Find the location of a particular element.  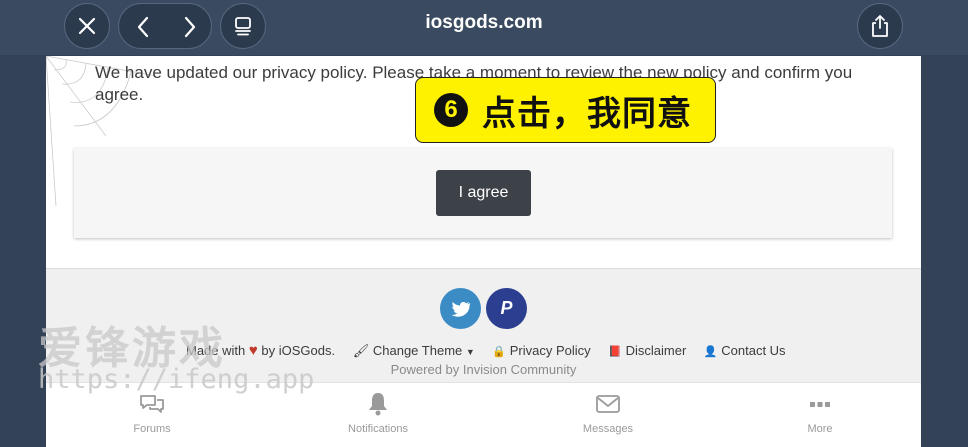

watermark-url: https://ifeng.app is located at coordinates (176, 379).